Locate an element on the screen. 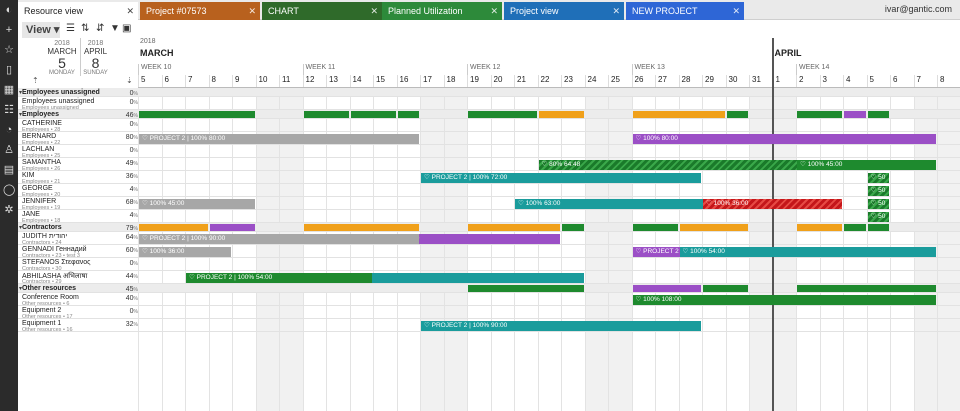  day-label: 10 is located at coordinates (261, 81).